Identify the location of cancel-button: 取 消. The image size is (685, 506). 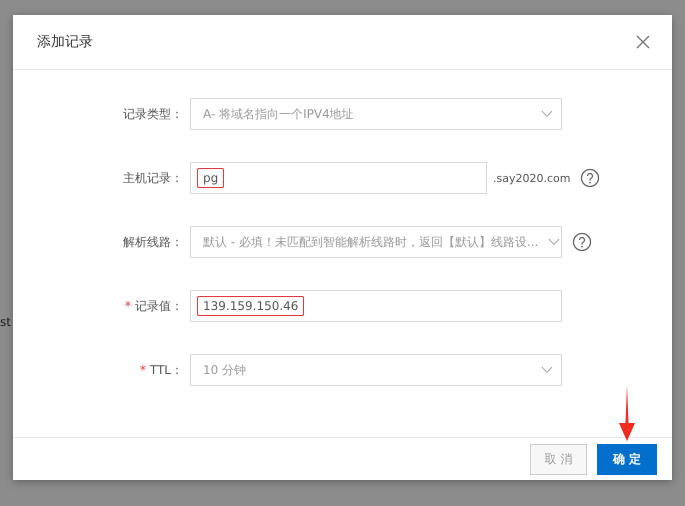
(558, 459).